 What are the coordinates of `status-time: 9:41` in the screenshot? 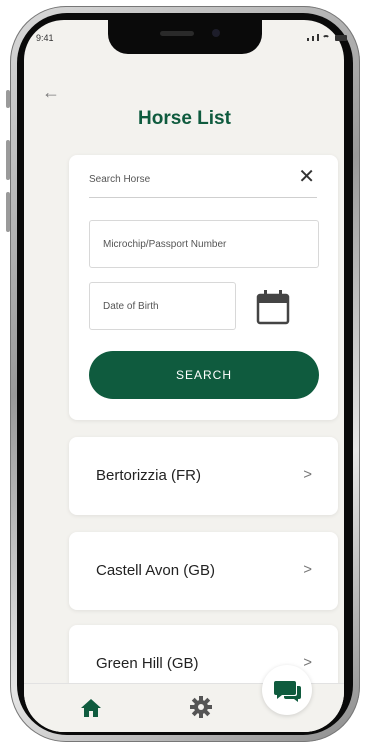 It's located at (45, 38).